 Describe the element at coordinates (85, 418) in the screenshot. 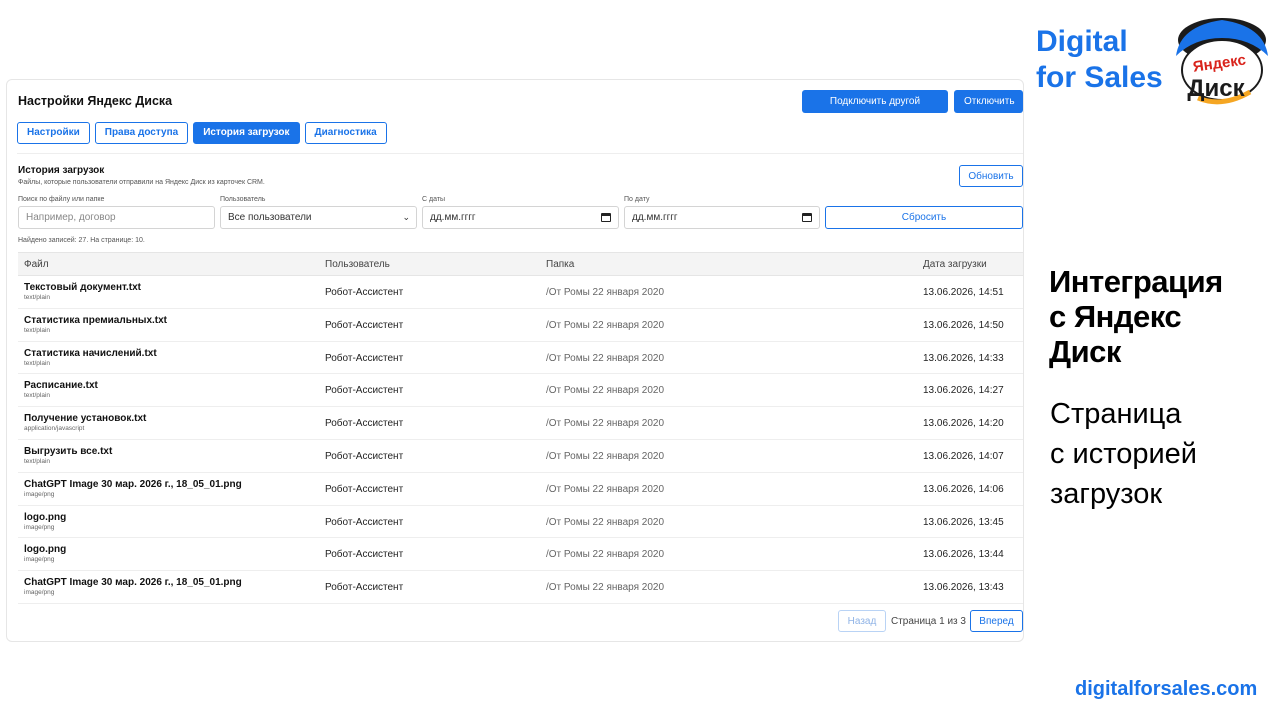

I see `file-name: Получение установок.txt` at that location.